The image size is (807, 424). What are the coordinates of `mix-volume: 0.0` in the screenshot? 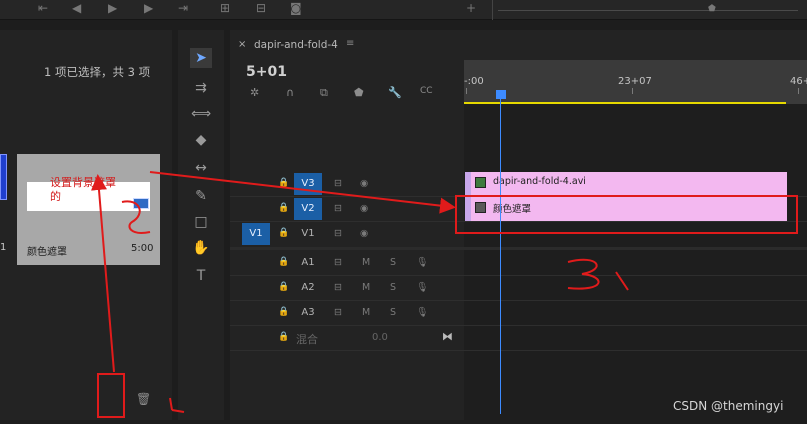 It's located at (380, 337).